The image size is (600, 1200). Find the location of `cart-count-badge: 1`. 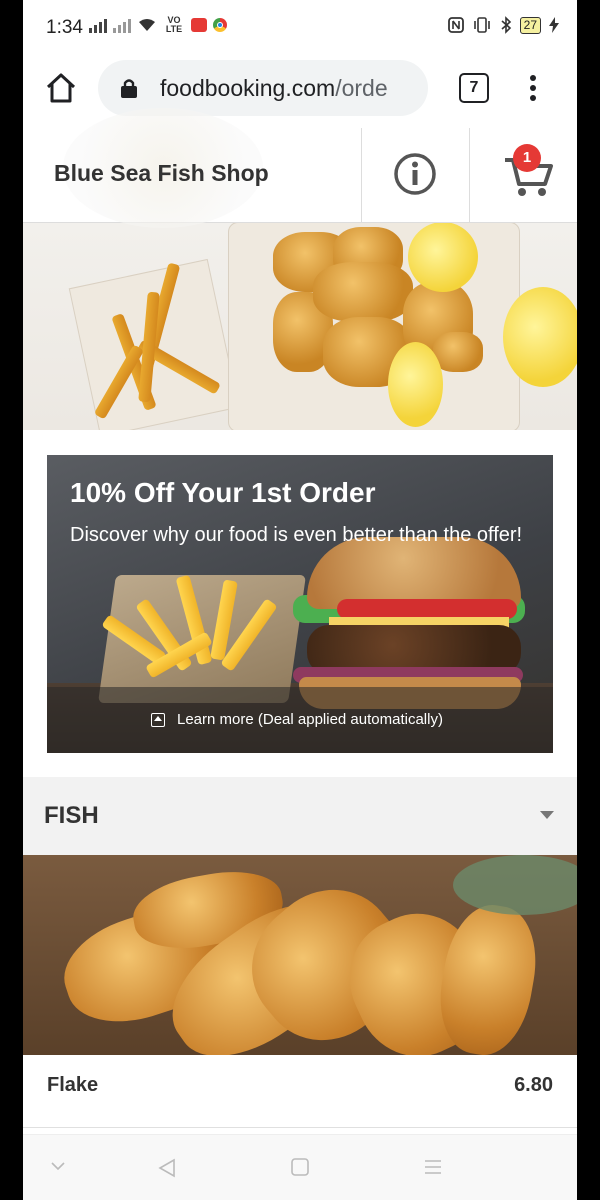

cart-count-badge: 1 is located at coordinates (527, 158).